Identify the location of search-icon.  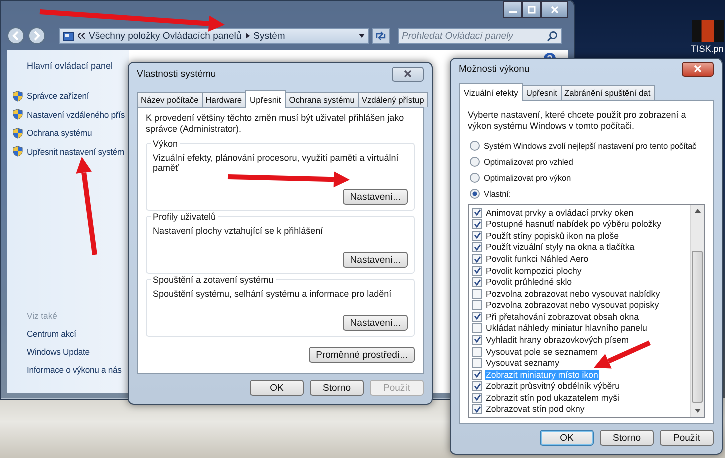
(552, 36).